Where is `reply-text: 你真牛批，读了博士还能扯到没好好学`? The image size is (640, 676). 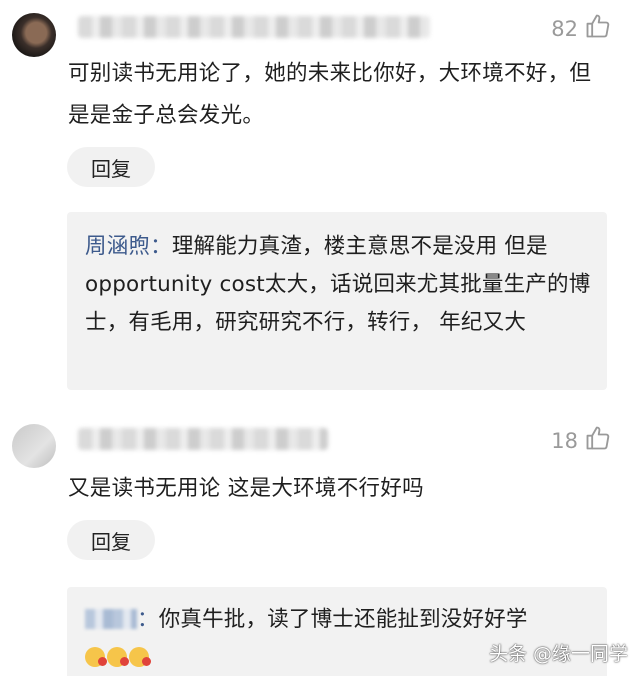
reply-text: 你真牛批，读了博士还能扯到没好好学 is located at coordinates (343, 619).